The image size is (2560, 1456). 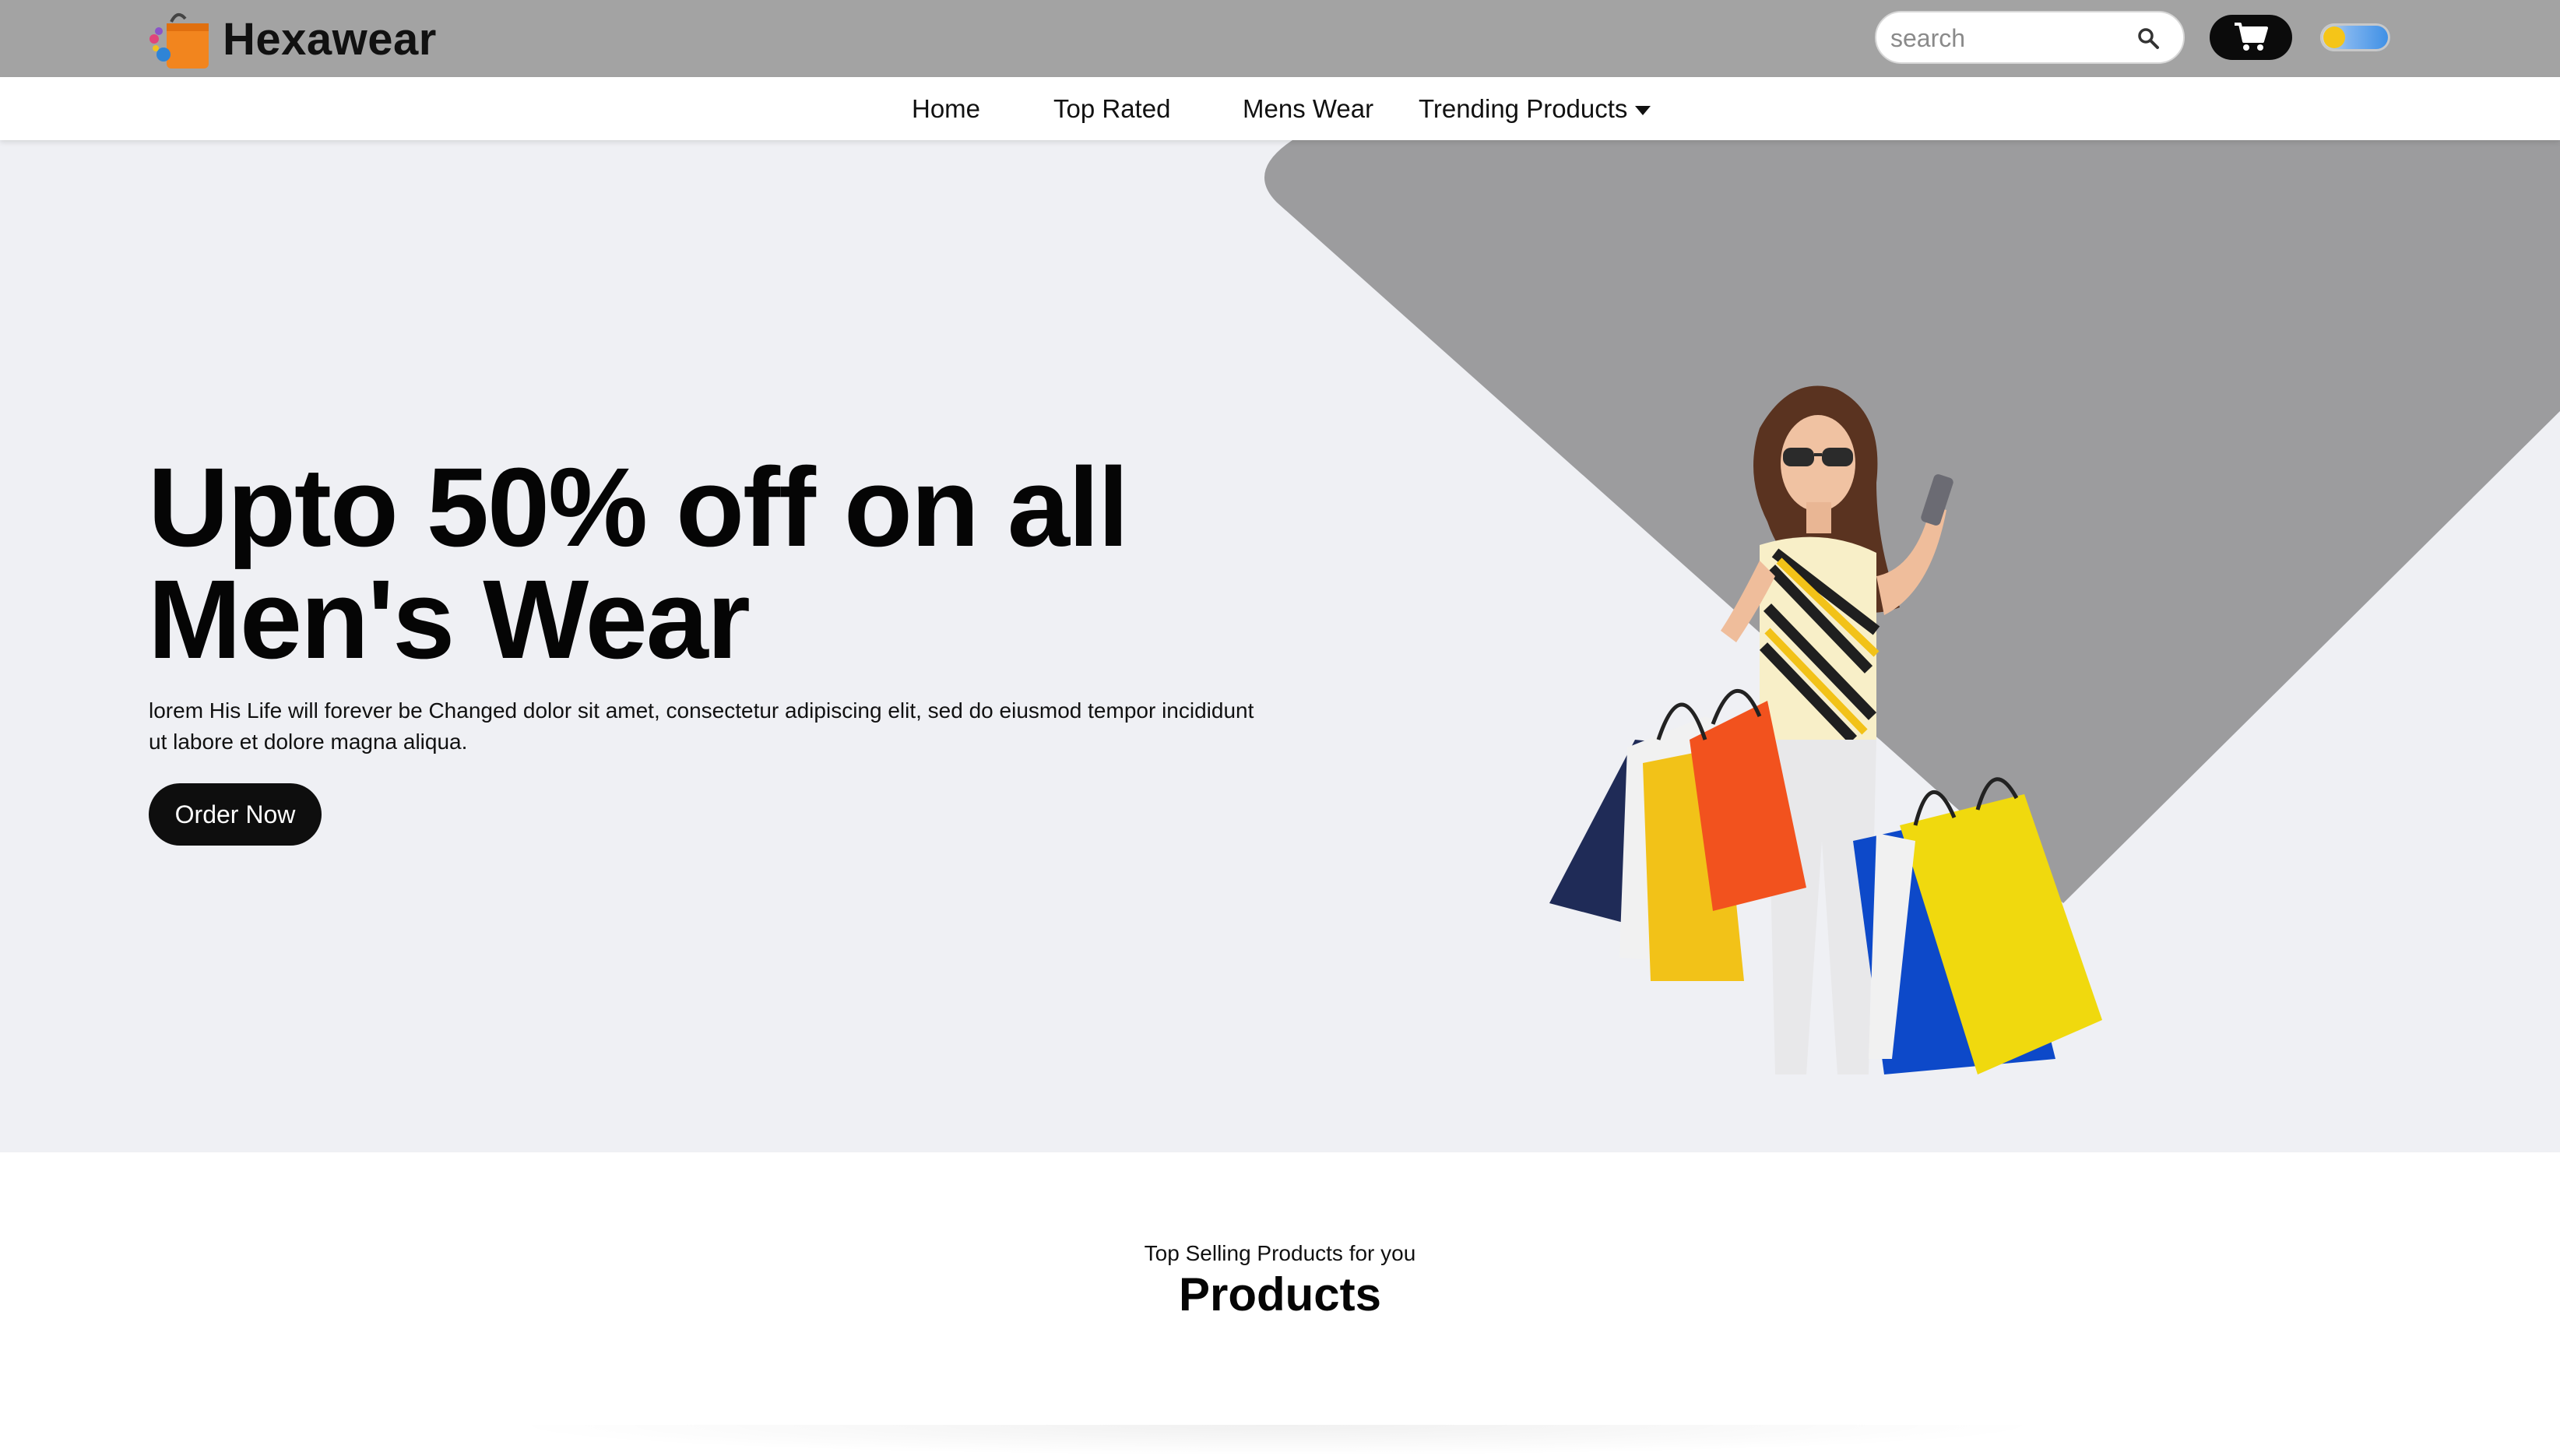 What do you see at coordinates (450, 619) in the screenshot?
I see `hero-title-line2: Men's Wear` at bounding box center [450, 619].